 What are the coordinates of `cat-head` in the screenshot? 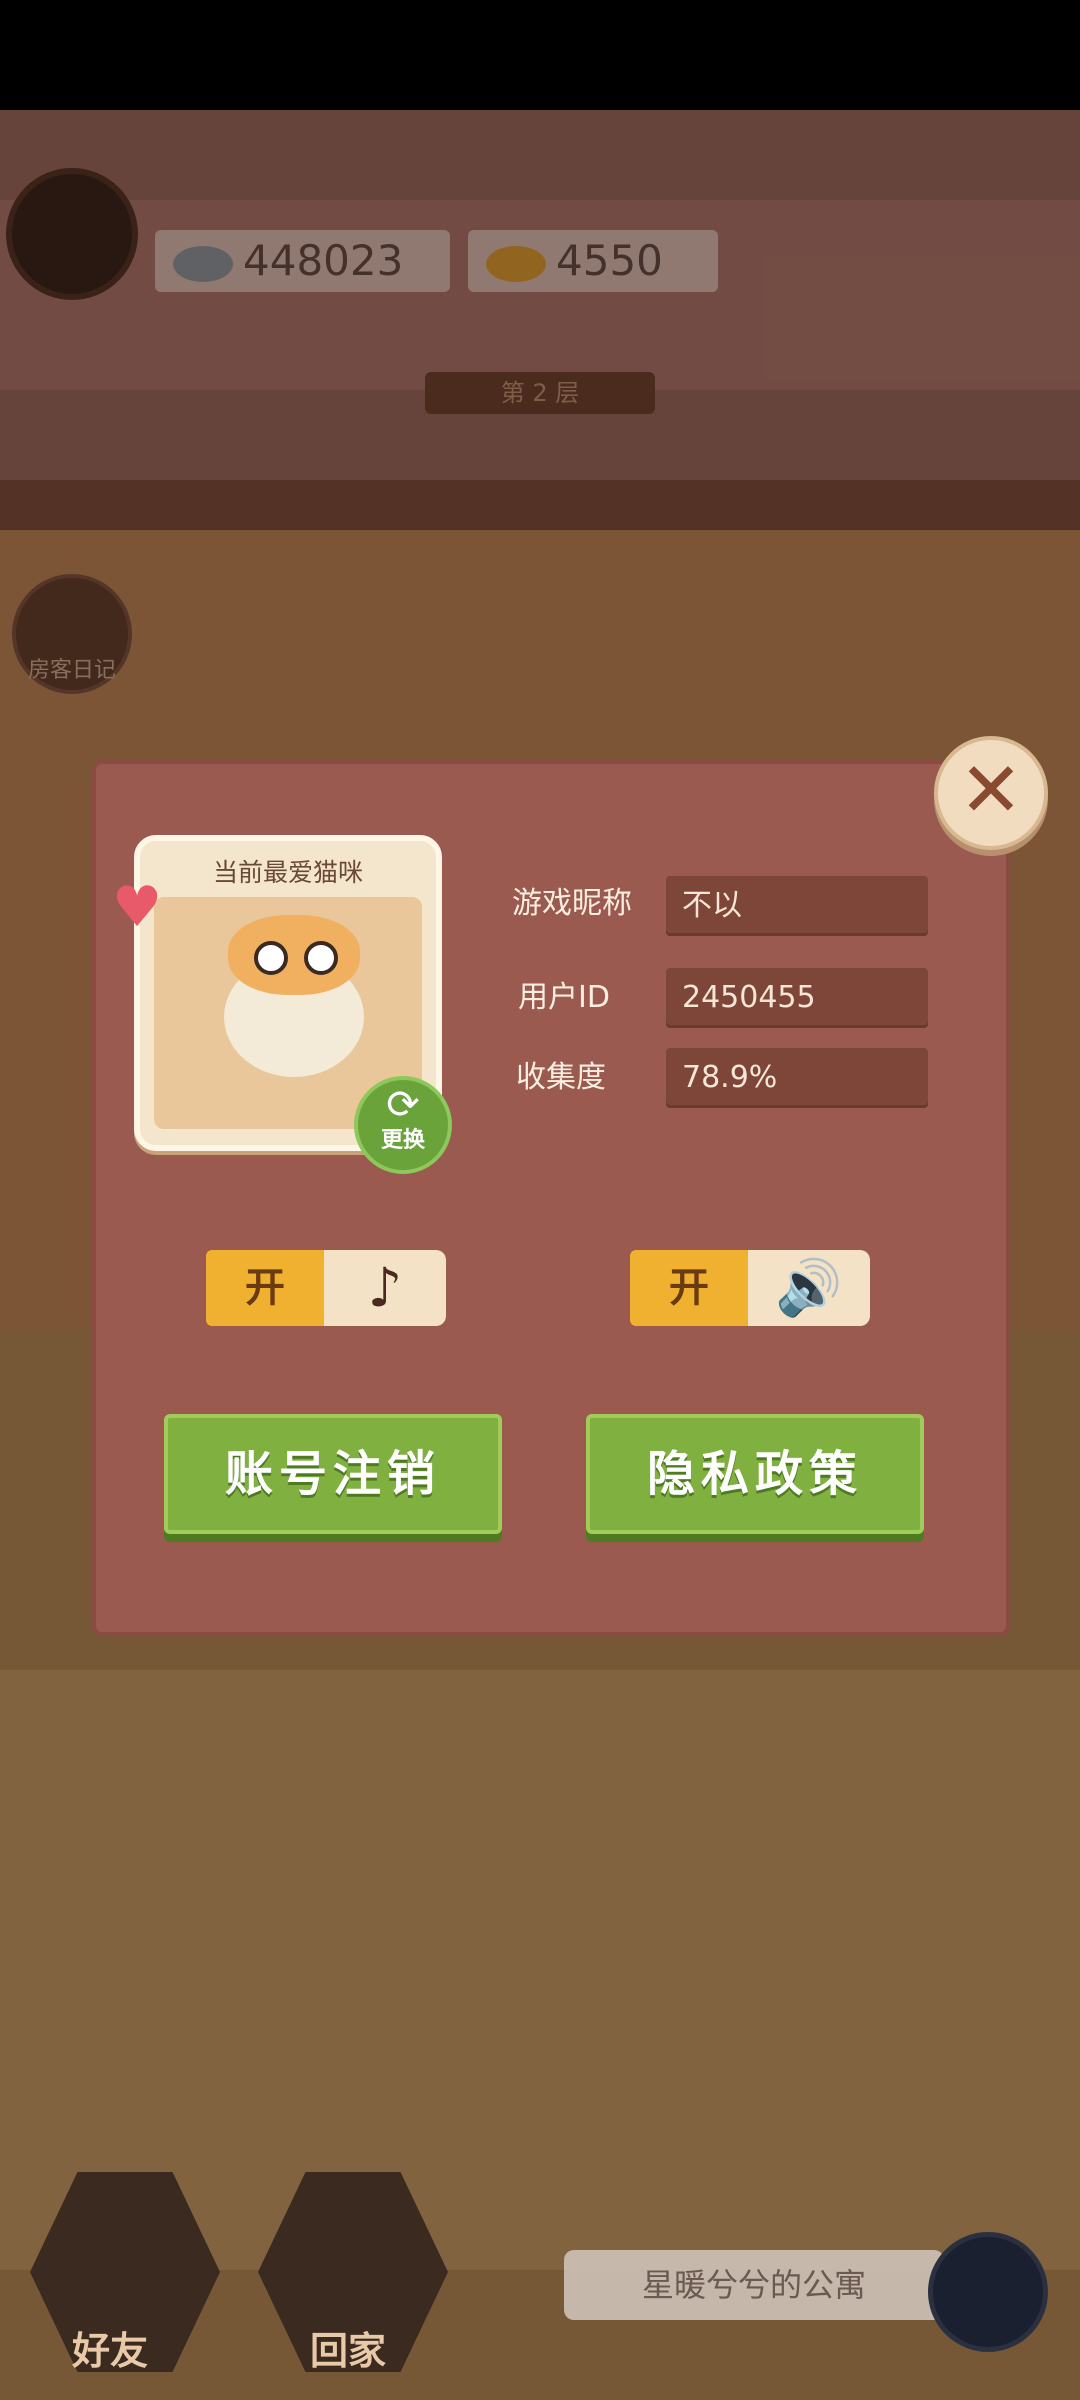 It's located at (294, 955).